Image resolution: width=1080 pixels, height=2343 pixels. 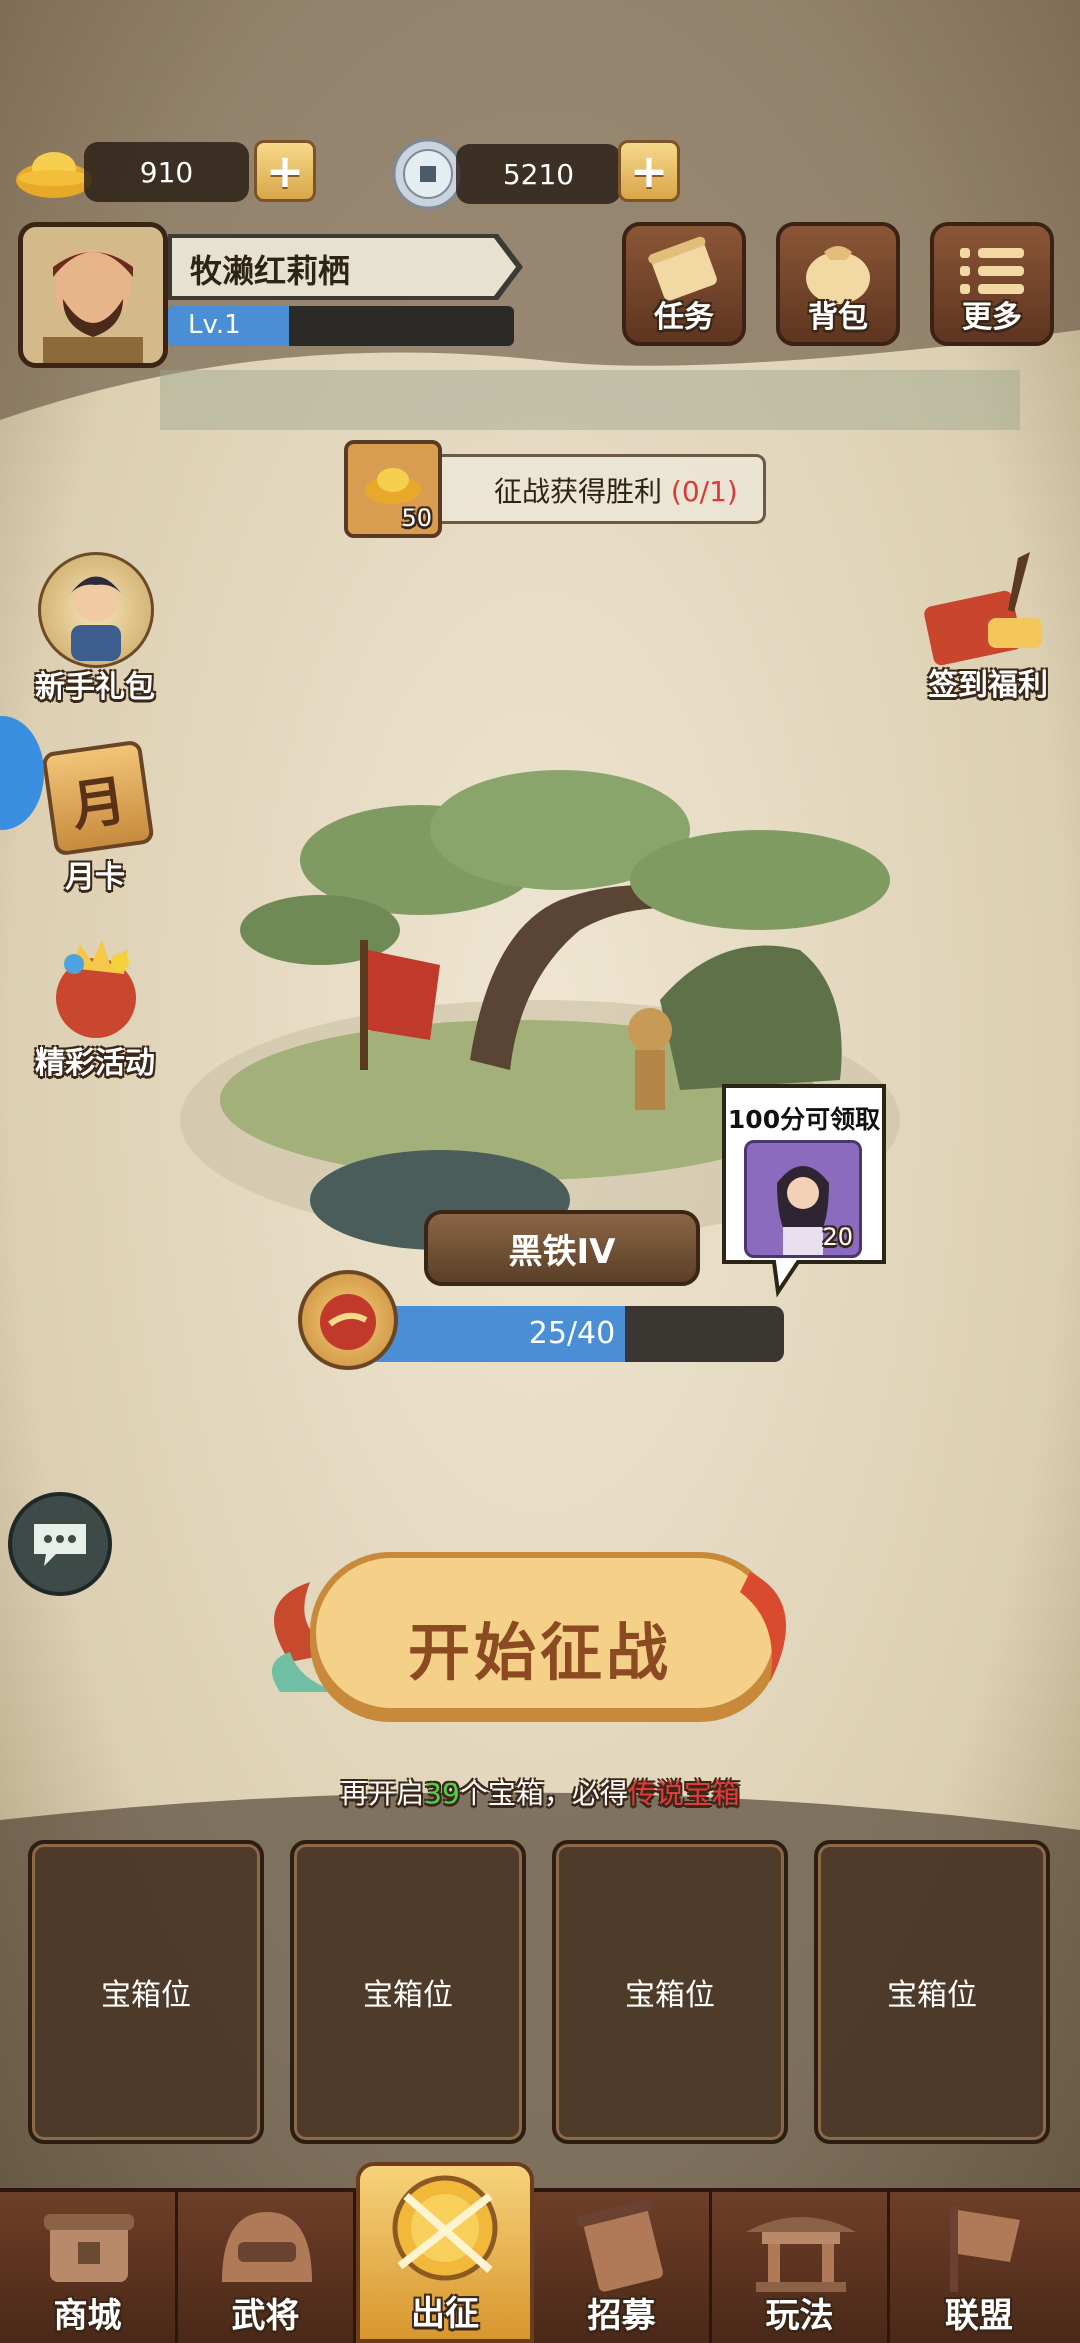 What do you see at coordinates (683, 1793) in the screenshot?
I see `chest-hint-highlight: 传说宝箱` at bounding box center [683, 1793].